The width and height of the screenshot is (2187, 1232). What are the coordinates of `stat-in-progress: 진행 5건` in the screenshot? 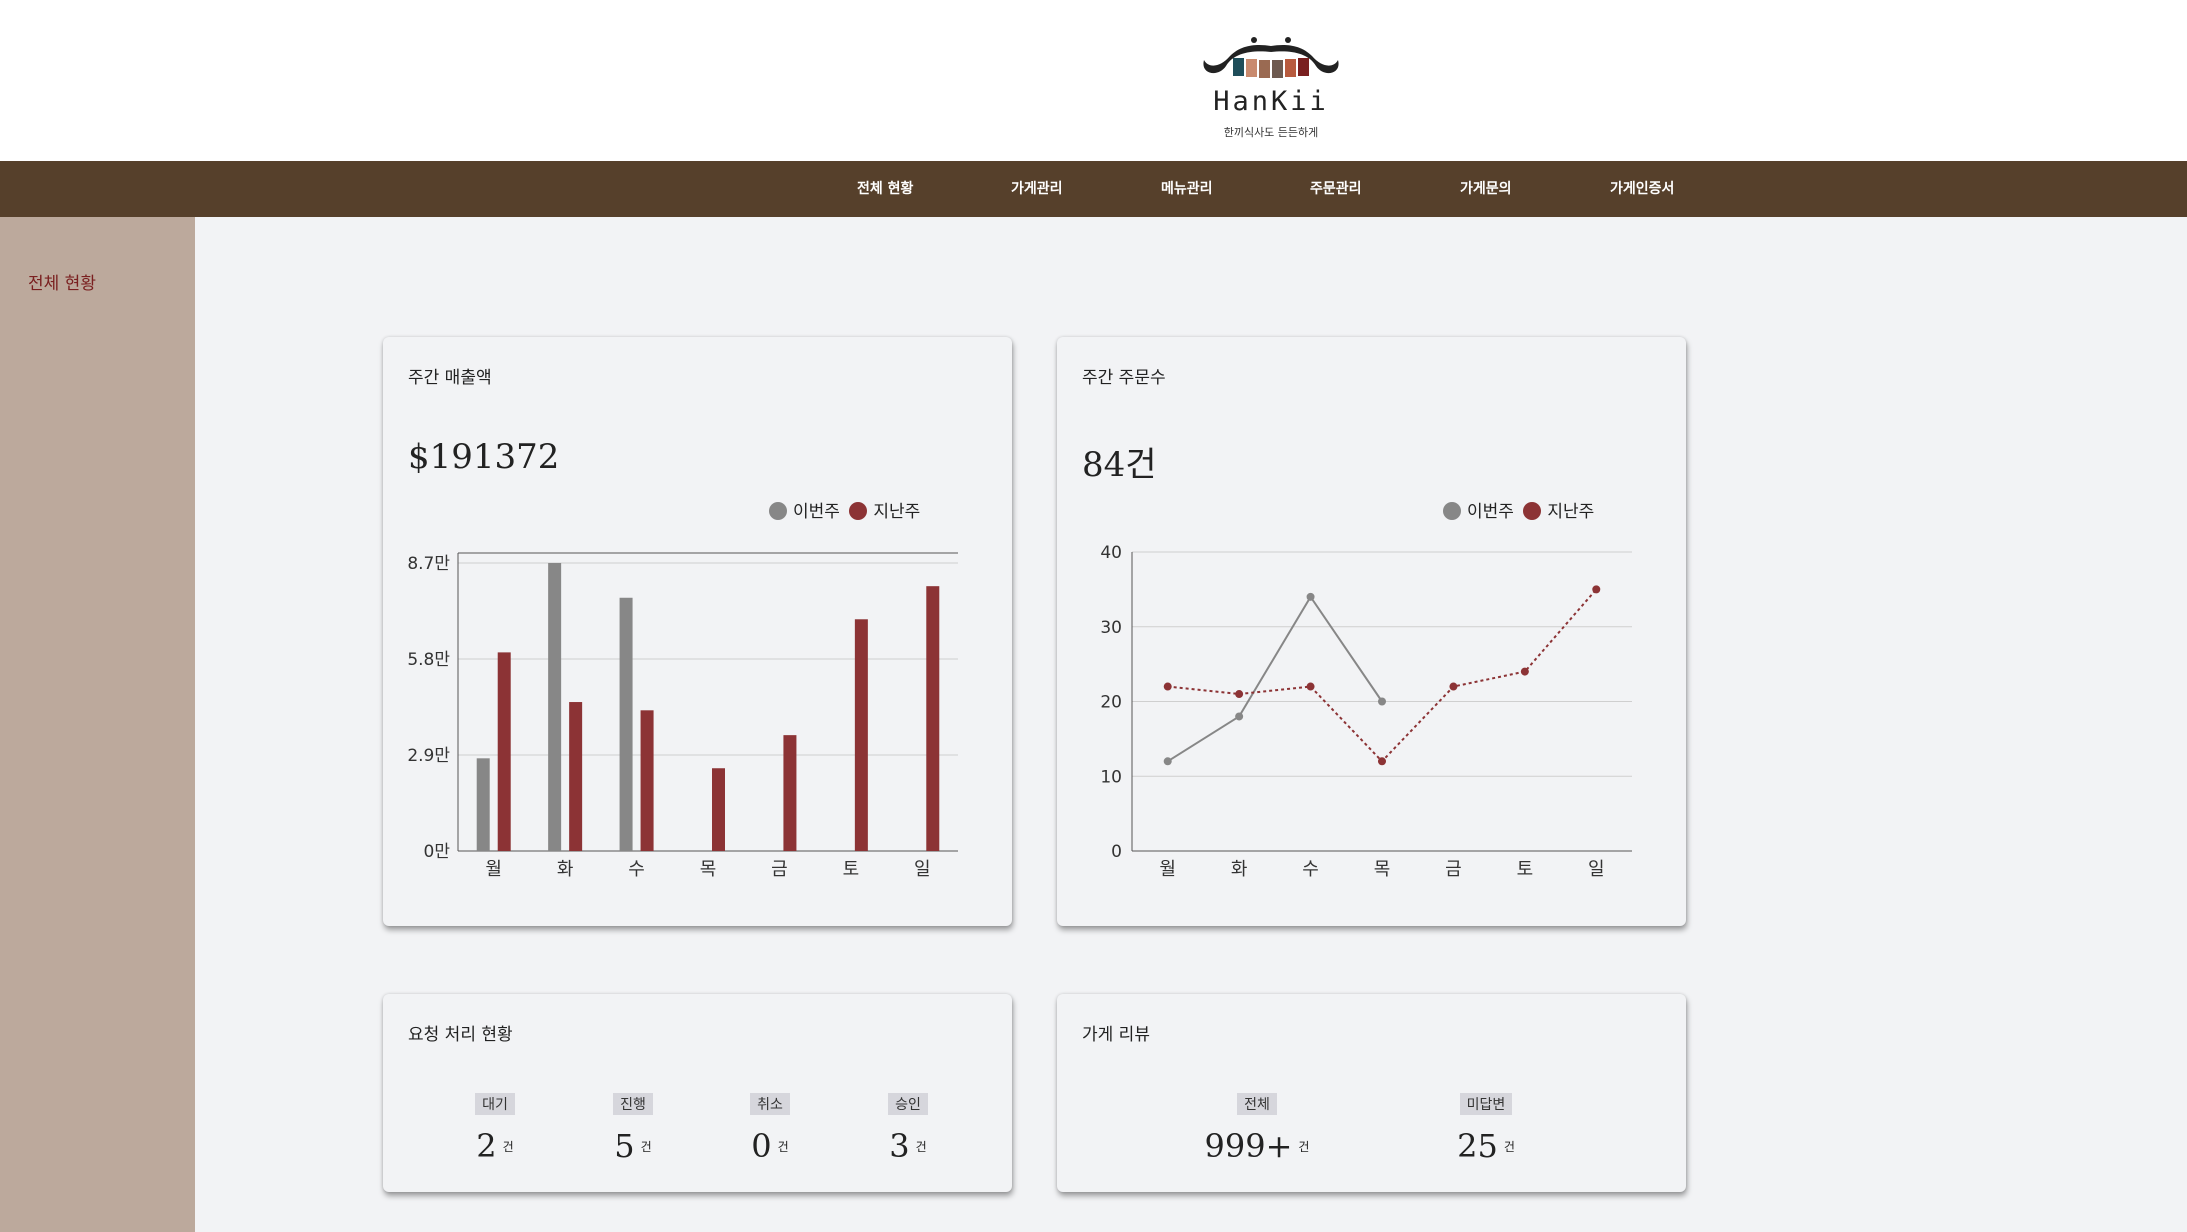 It's located at (633, 1129).